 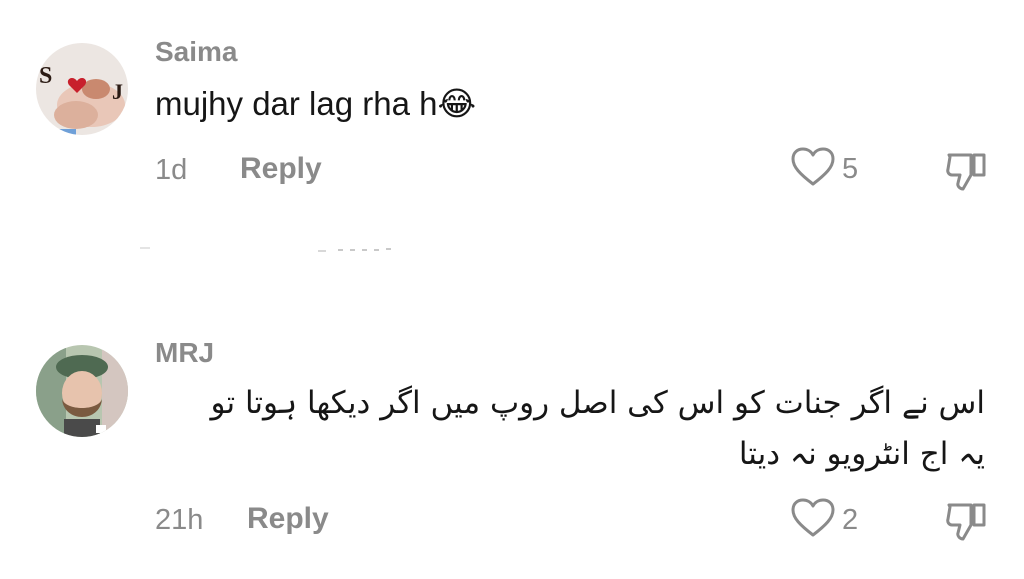 I want to click on username: MRJ, so click(x=184, y=353).